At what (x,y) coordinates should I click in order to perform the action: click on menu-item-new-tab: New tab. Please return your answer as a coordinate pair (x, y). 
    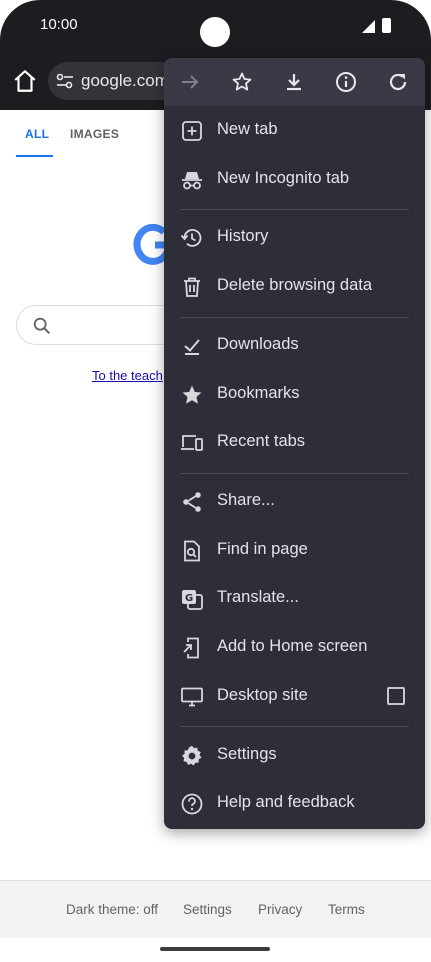
    Looking at the image, I should click on (294, 131).